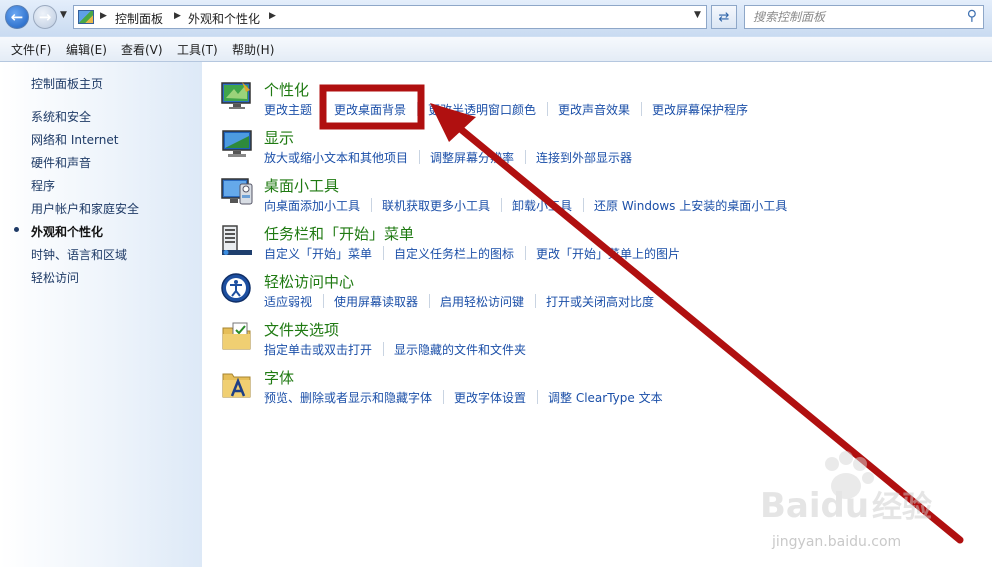  I want to click on customize-taskbar-icons-link: 自定义任务栏上的图标, so click(454, 253).